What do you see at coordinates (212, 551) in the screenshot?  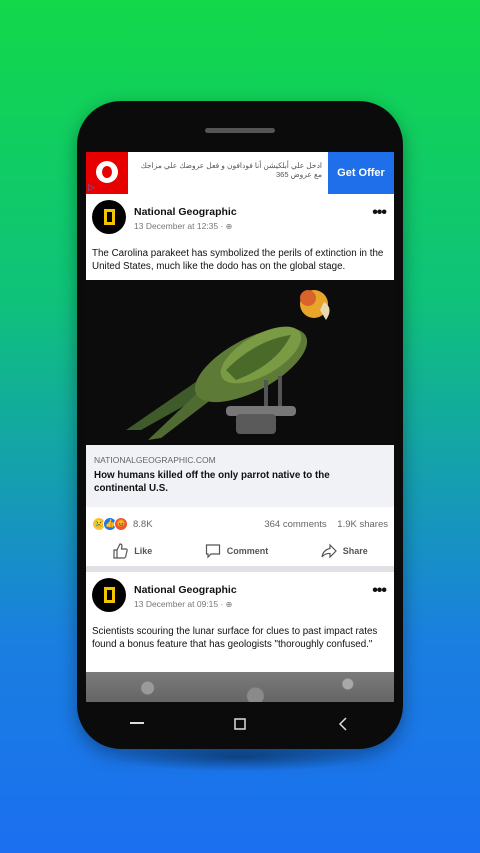 I see `comment-icon` at bounding box center [212, 551].